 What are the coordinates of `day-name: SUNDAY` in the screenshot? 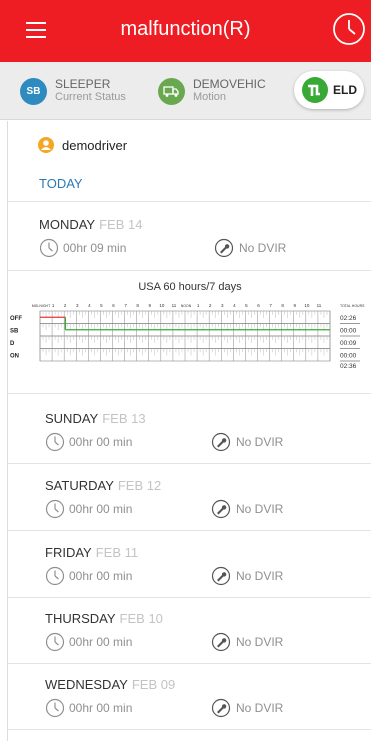 It's located at (72, 418).